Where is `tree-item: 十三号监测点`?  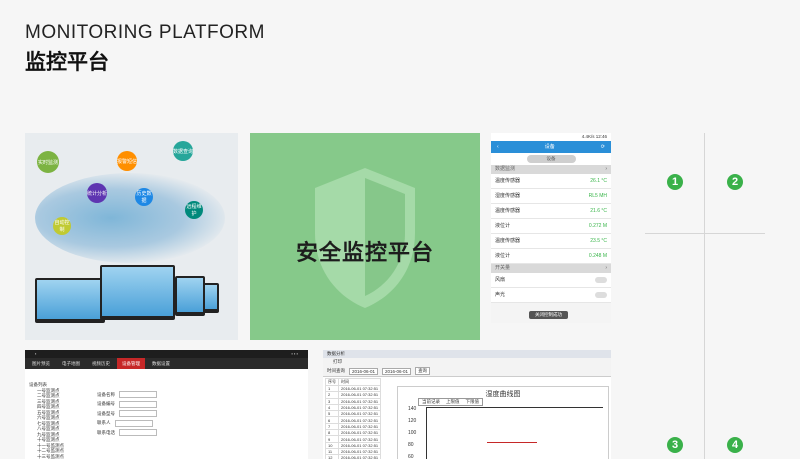 tree-item: 十三号监测点 is located at coordinates (64, 456).